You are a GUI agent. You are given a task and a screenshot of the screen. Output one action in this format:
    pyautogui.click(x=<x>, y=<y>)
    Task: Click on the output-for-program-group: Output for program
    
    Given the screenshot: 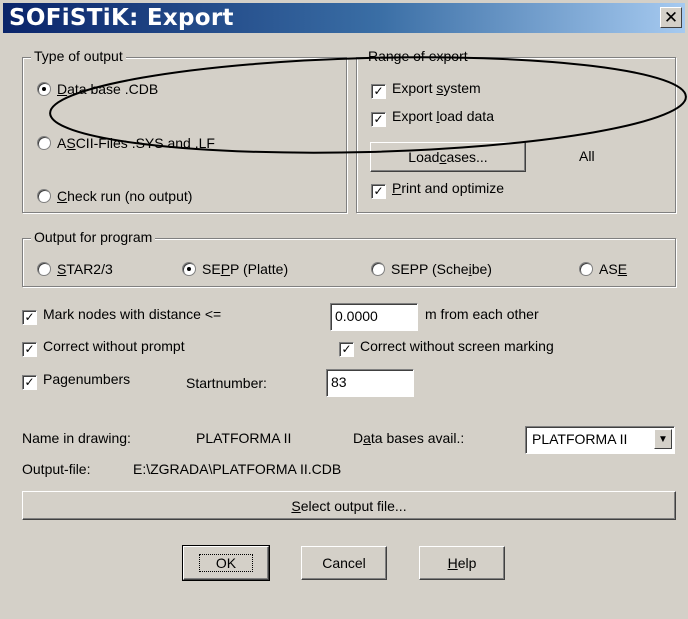 What is the action you would take?
    pyautogui.click(x=349, y=258)
    